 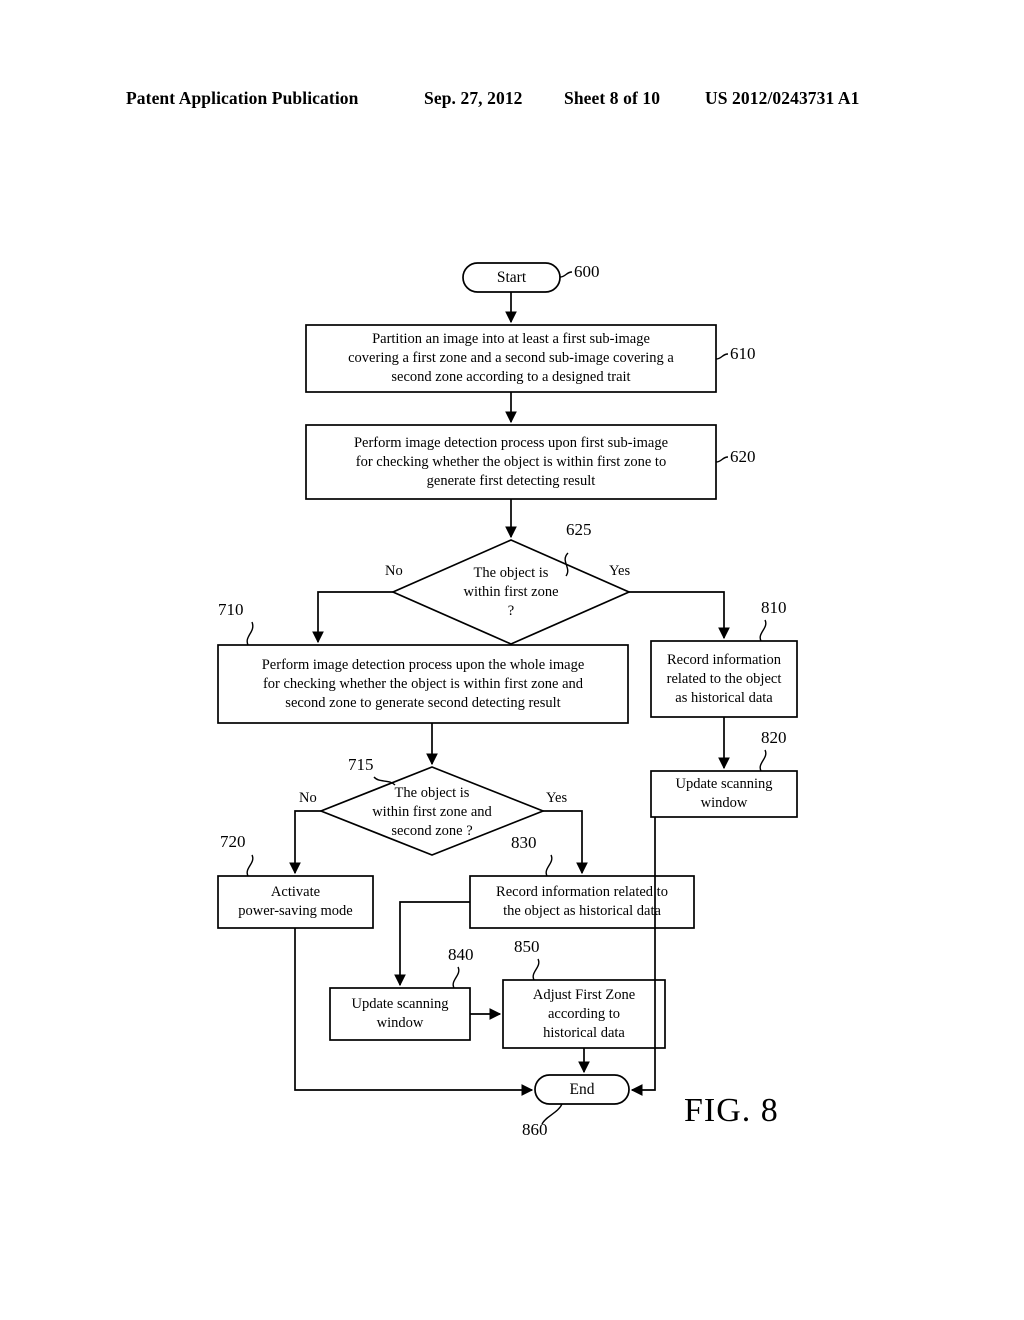 What do you see at coordinates (587, 271) in the screenshot?
I see `ref-600: 600` at bounding box center [587, 271].